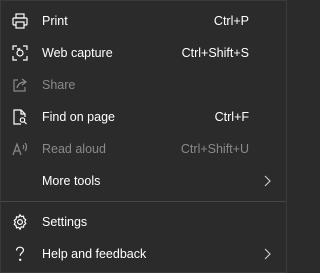  I want to click on menu-item-settings: Settings, so click(143, 222).